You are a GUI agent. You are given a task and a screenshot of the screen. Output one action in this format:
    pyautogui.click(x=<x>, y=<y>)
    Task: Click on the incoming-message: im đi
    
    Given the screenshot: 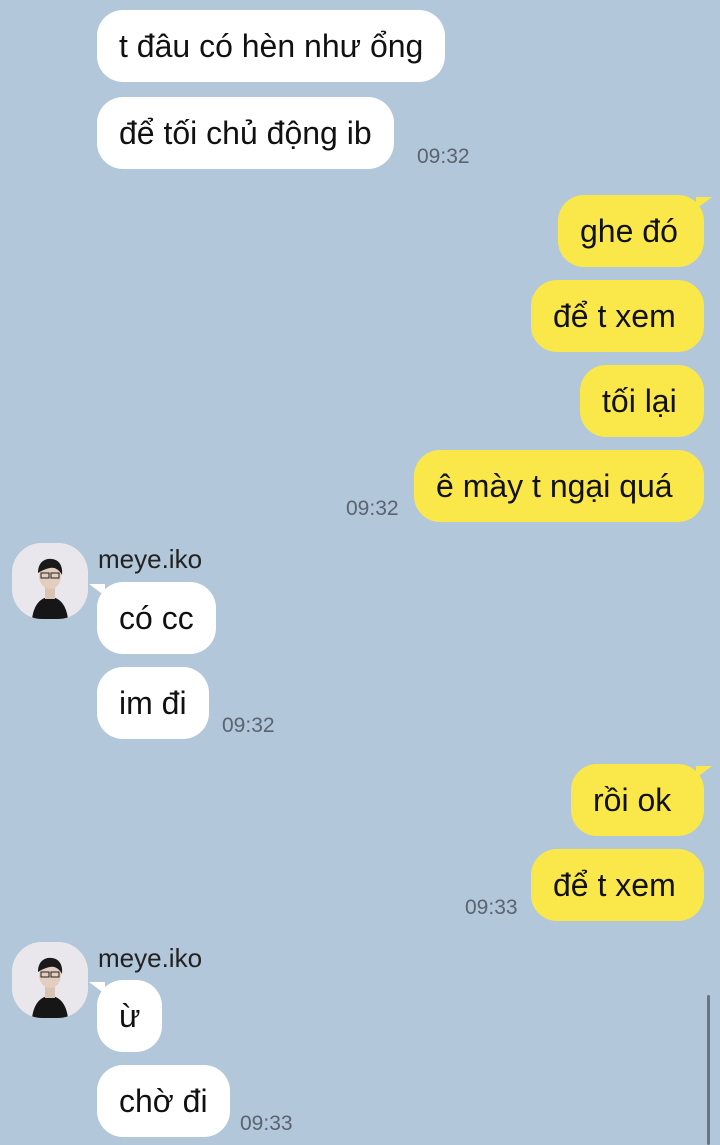 What is the action you would take?
    pyautogui.click(x=153, y=703)
    